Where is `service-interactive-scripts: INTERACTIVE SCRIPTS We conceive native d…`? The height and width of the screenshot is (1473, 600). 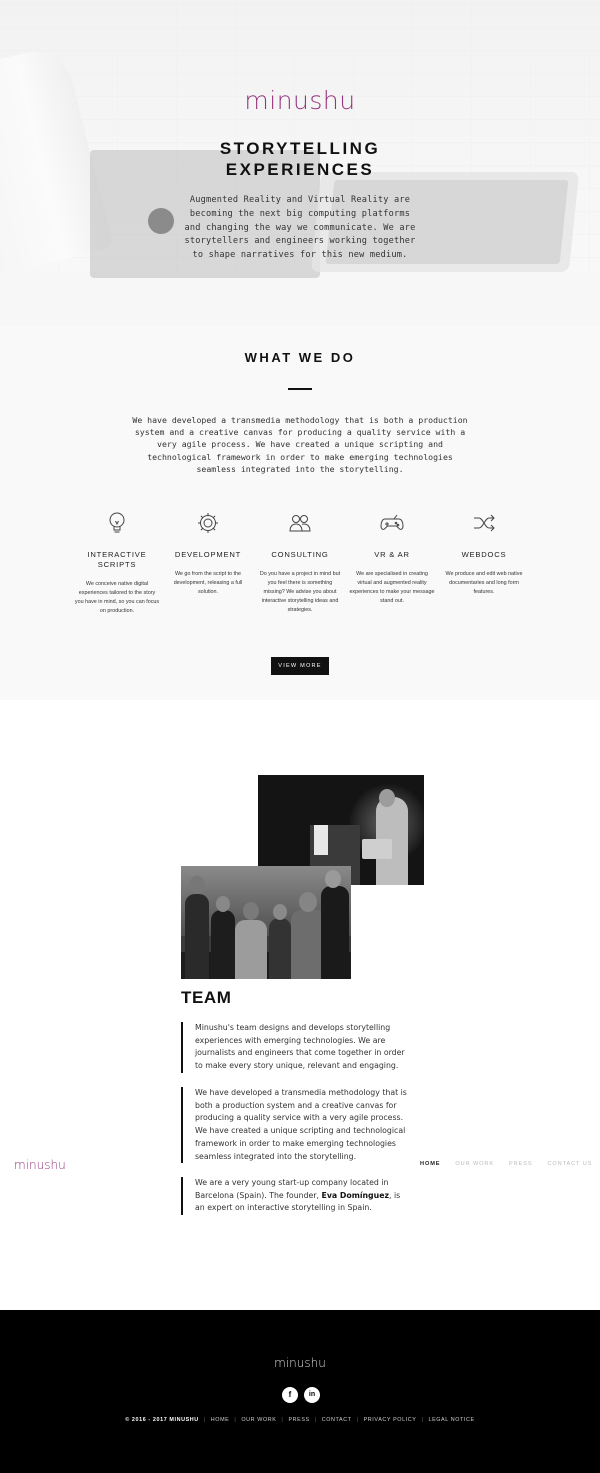
service-interactive-scripts: INTERACTIVE SCRIPTS We conceive native d… is located at coordinates (117, 563).